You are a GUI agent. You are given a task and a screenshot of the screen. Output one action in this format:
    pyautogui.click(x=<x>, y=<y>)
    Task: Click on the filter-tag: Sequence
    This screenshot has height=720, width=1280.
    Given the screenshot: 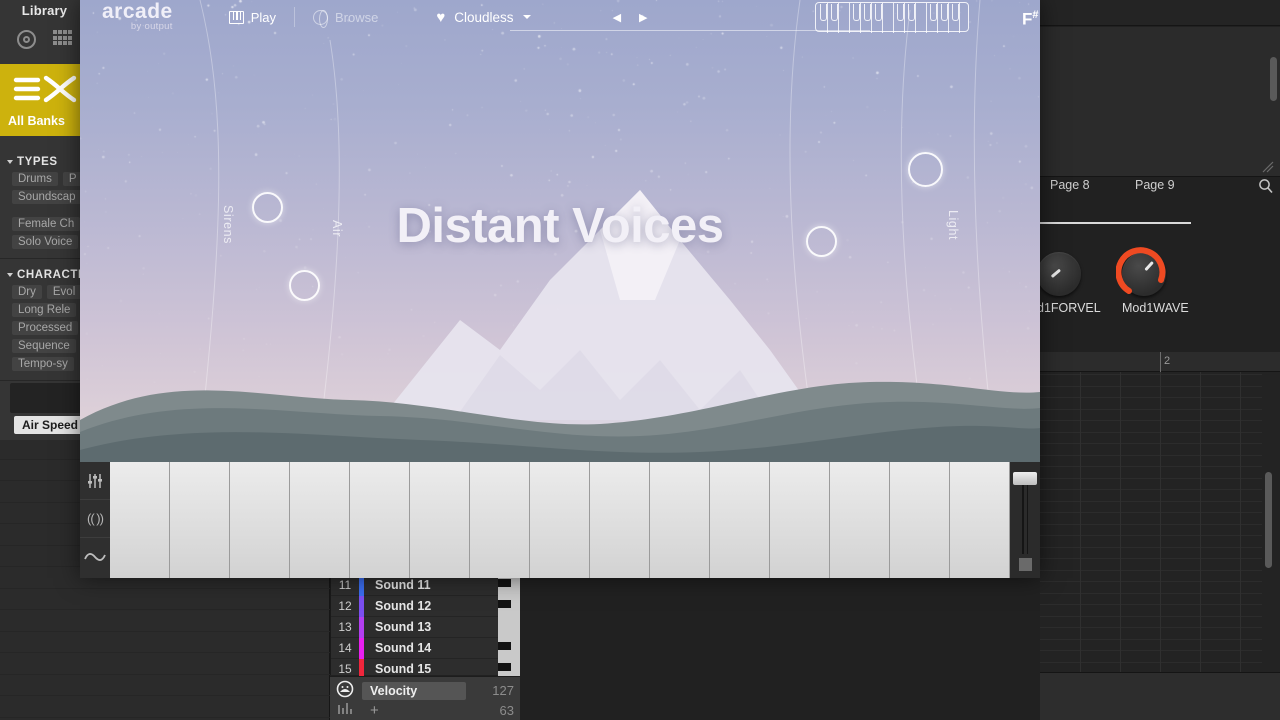 What is the action you would take?
    pyautogui.click(x=44, y=346)
    